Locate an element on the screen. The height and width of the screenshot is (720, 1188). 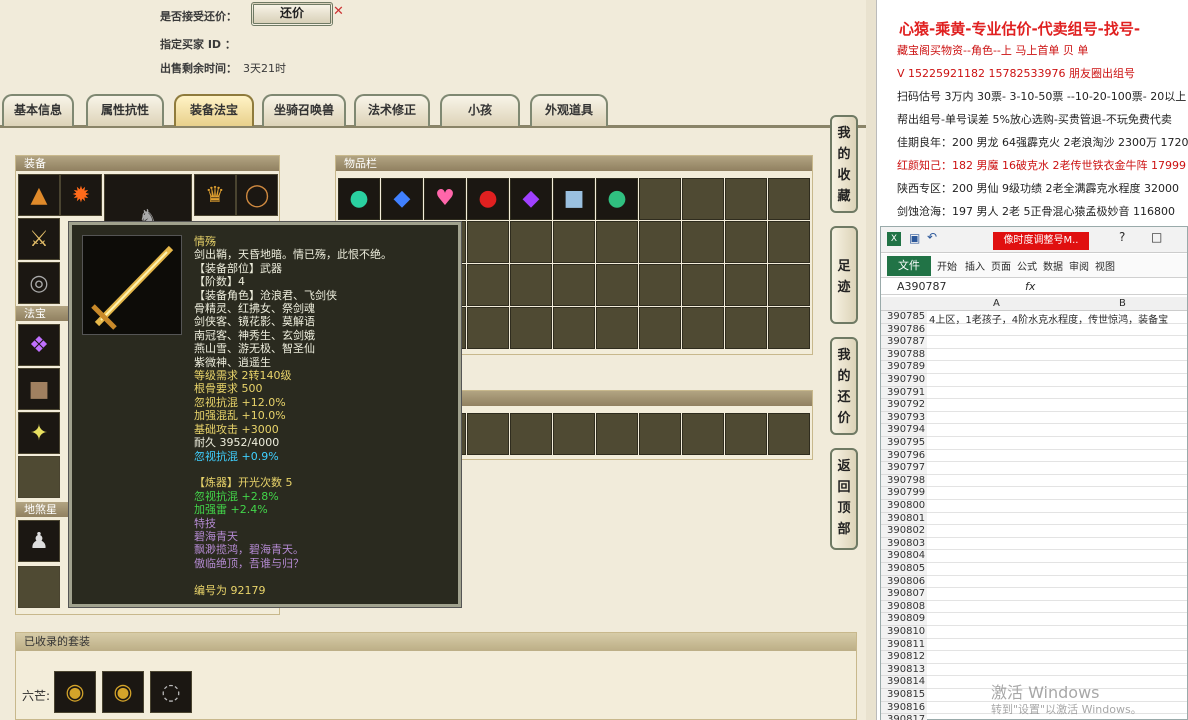
row-number: 390804 is located at coordinates (904, 556).